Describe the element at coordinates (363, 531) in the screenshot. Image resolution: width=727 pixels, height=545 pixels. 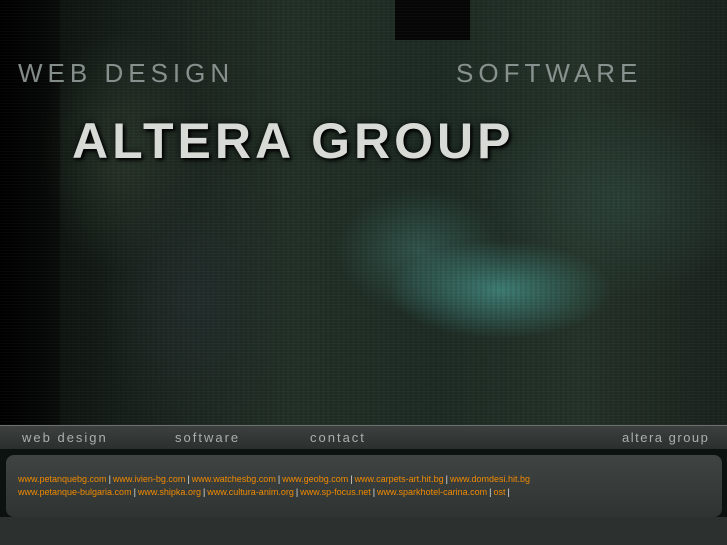
I see `footer-strip` at that location.